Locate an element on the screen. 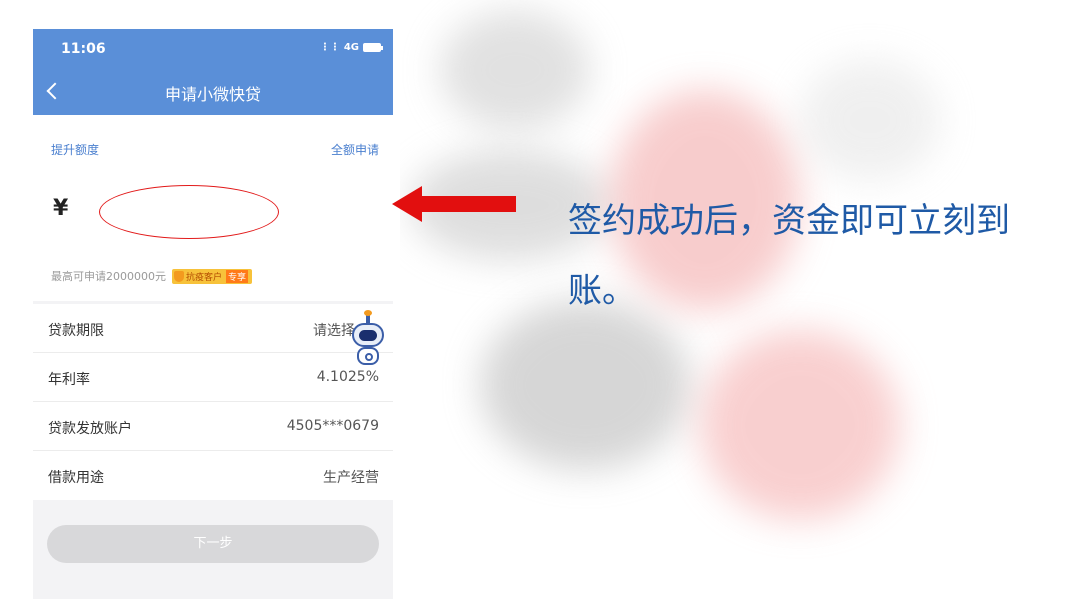 The width and height of the screenshot is (1076, 607). apply-full-link: 全额申请 is located at coordinates (355, 149).